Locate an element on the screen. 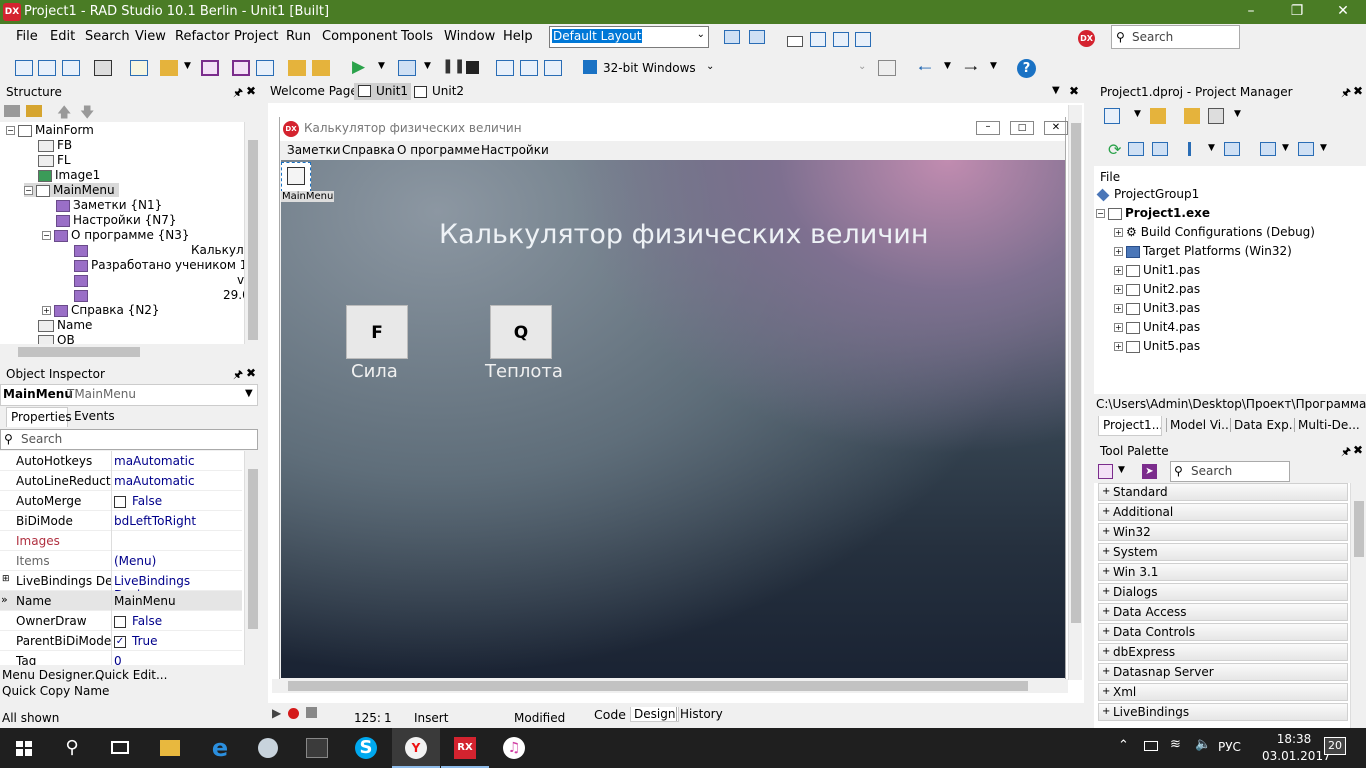 The image size is (1366, 768). run-icon: ▶ is located at coordinates (358, 67).